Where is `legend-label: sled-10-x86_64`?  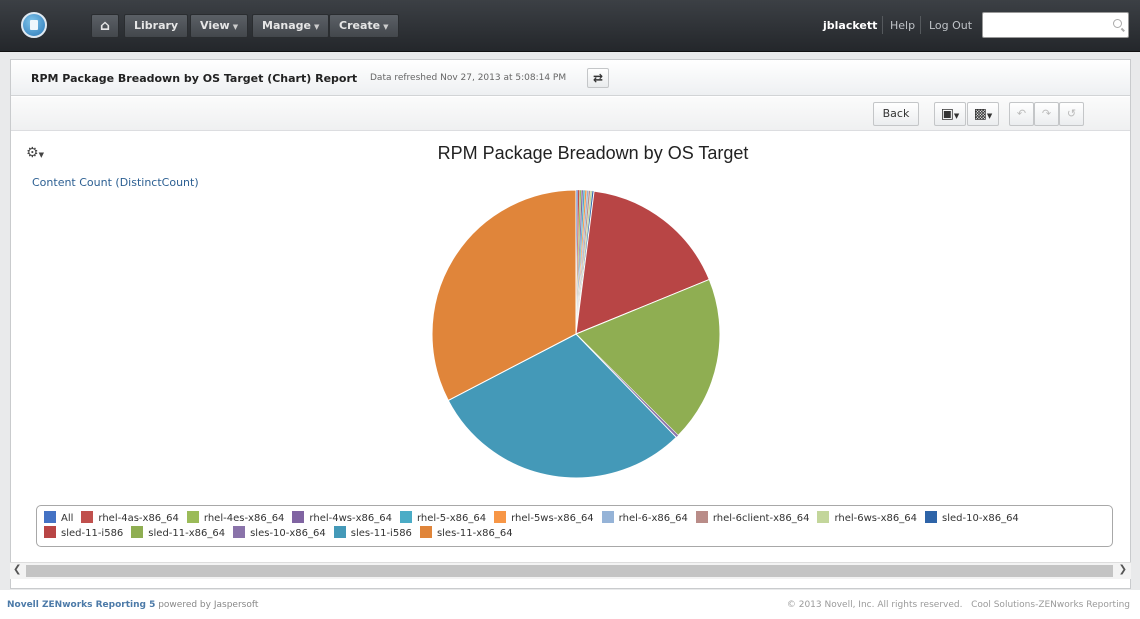 legend-label: sled-10-x86_64 is located at coordinates (980, 518).